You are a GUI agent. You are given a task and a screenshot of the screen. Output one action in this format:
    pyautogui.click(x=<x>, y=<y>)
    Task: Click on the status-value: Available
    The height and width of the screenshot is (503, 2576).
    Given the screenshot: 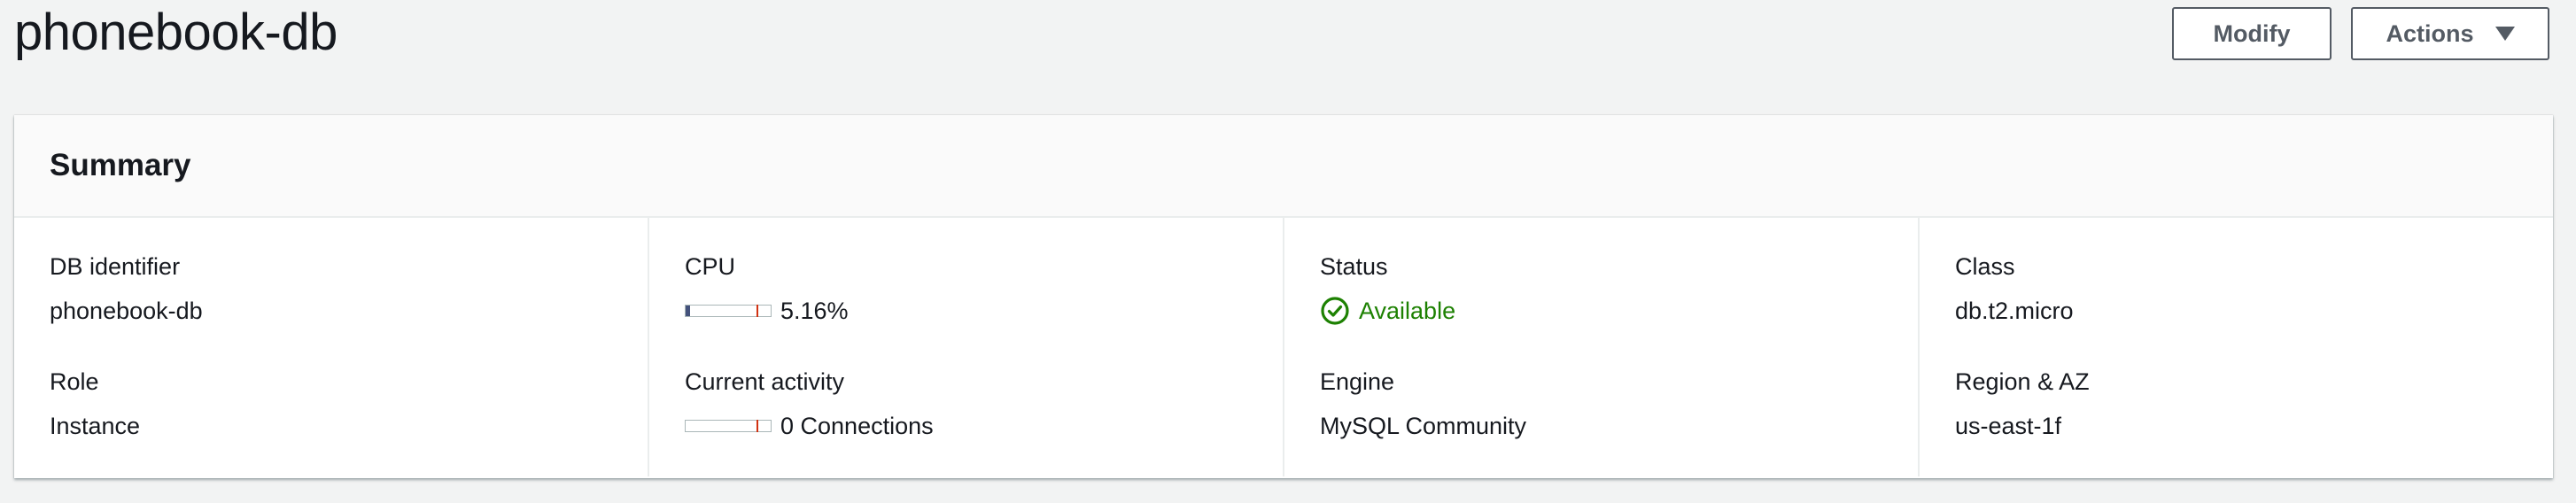 What is the action you would take?
    pyautogui.click(x=1407, y=311)
    